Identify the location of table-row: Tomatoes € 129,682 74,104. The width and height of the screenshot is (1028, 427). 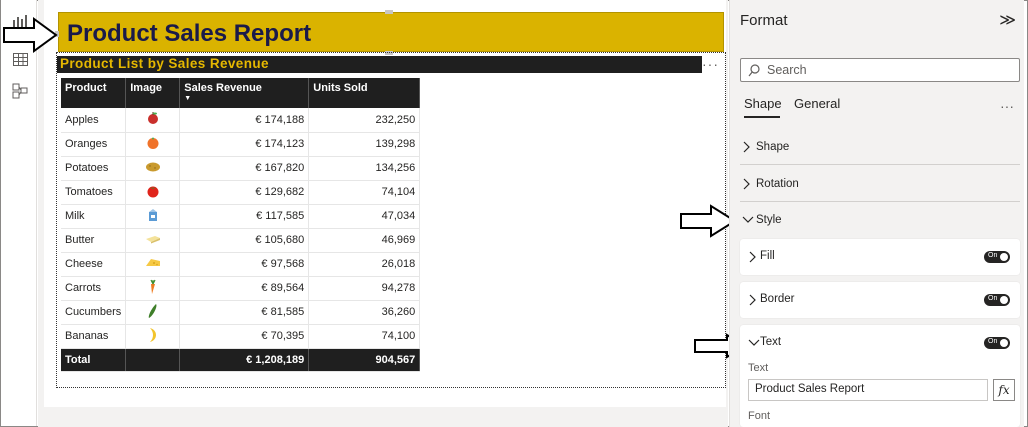
(241, 192).